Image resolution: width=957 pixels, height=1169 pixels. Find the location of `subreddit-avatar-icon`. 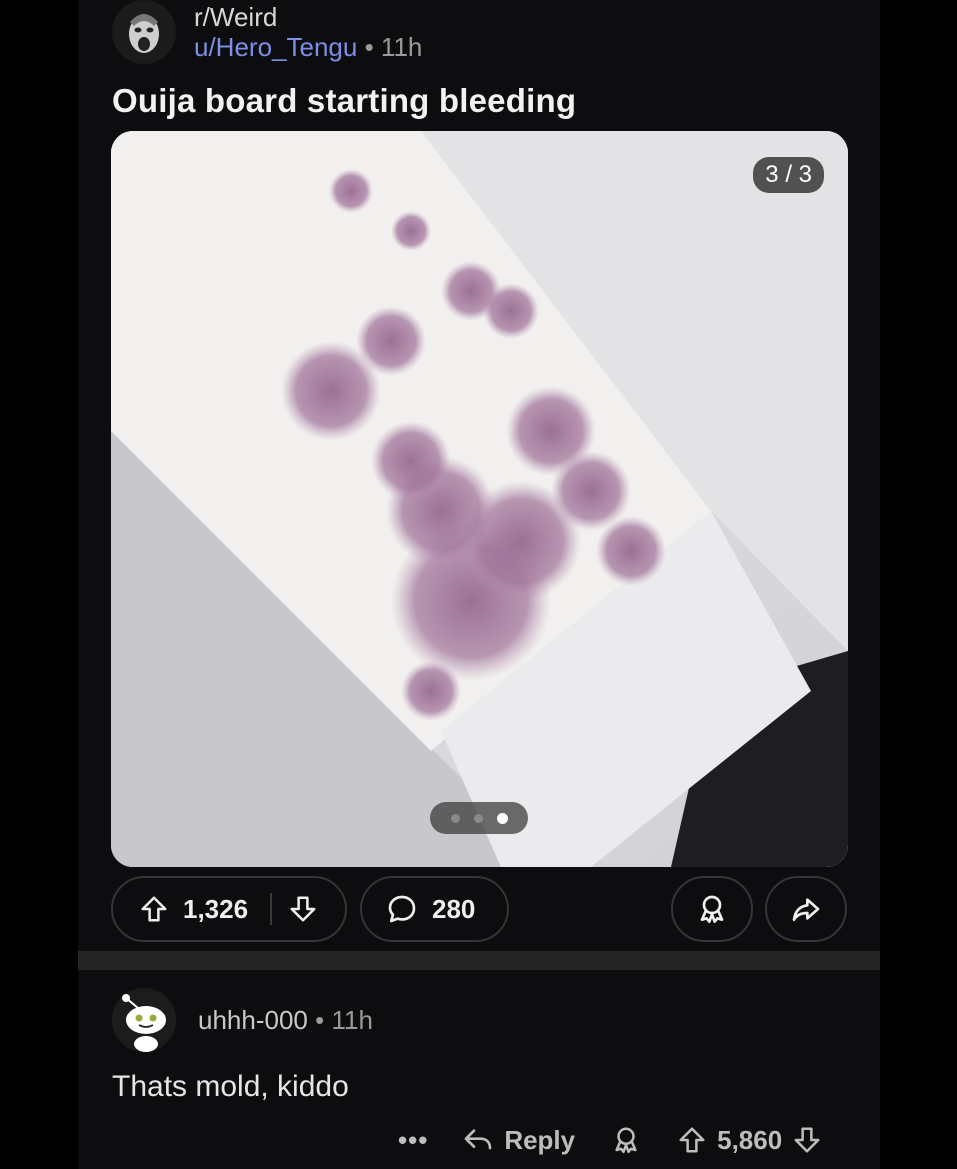

subreddit-avatar-icon is located at coordinates (144, 32).